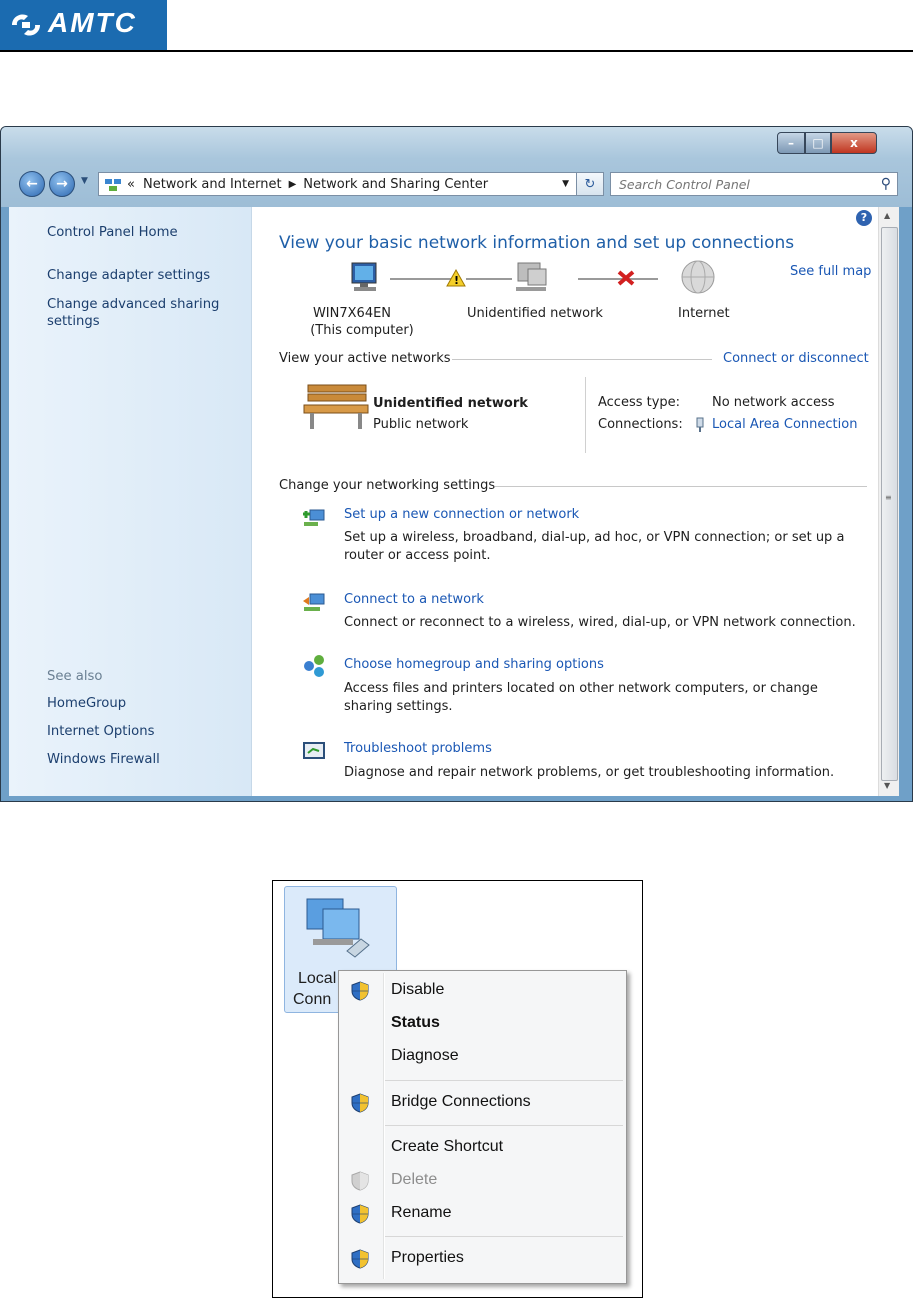 Image resolution: width=913 pixels, height=1298 pixels. Describe the element at coordinates (314, 602) in the screenshot. I see `connect-network-icon` at that location.